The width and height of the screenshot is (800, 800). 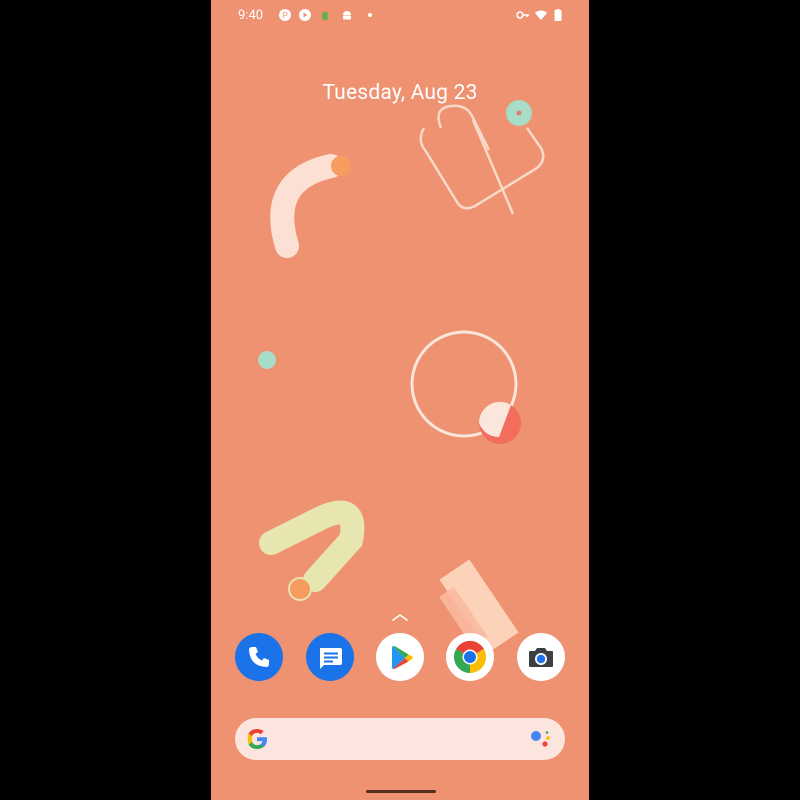 What do you see at coordinates (400, 739) in the screenshot?
I see `google-search-bar` at bounding box center [400, 739].